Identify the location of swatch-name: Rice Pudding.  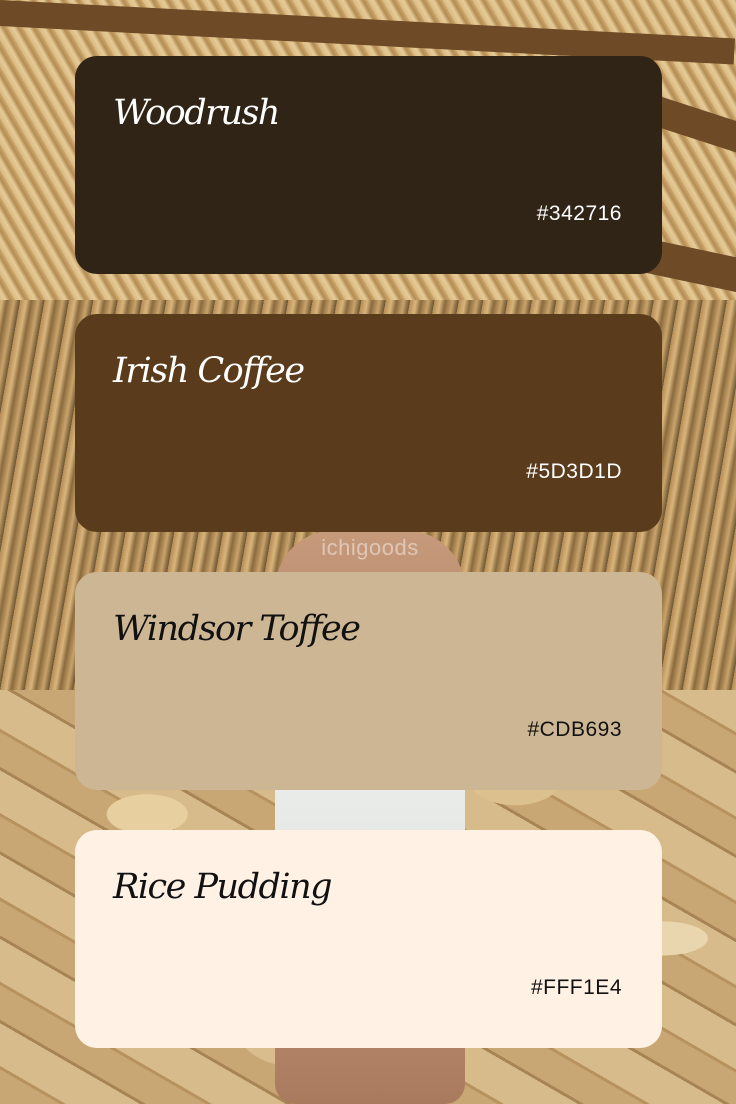
(223, 887).